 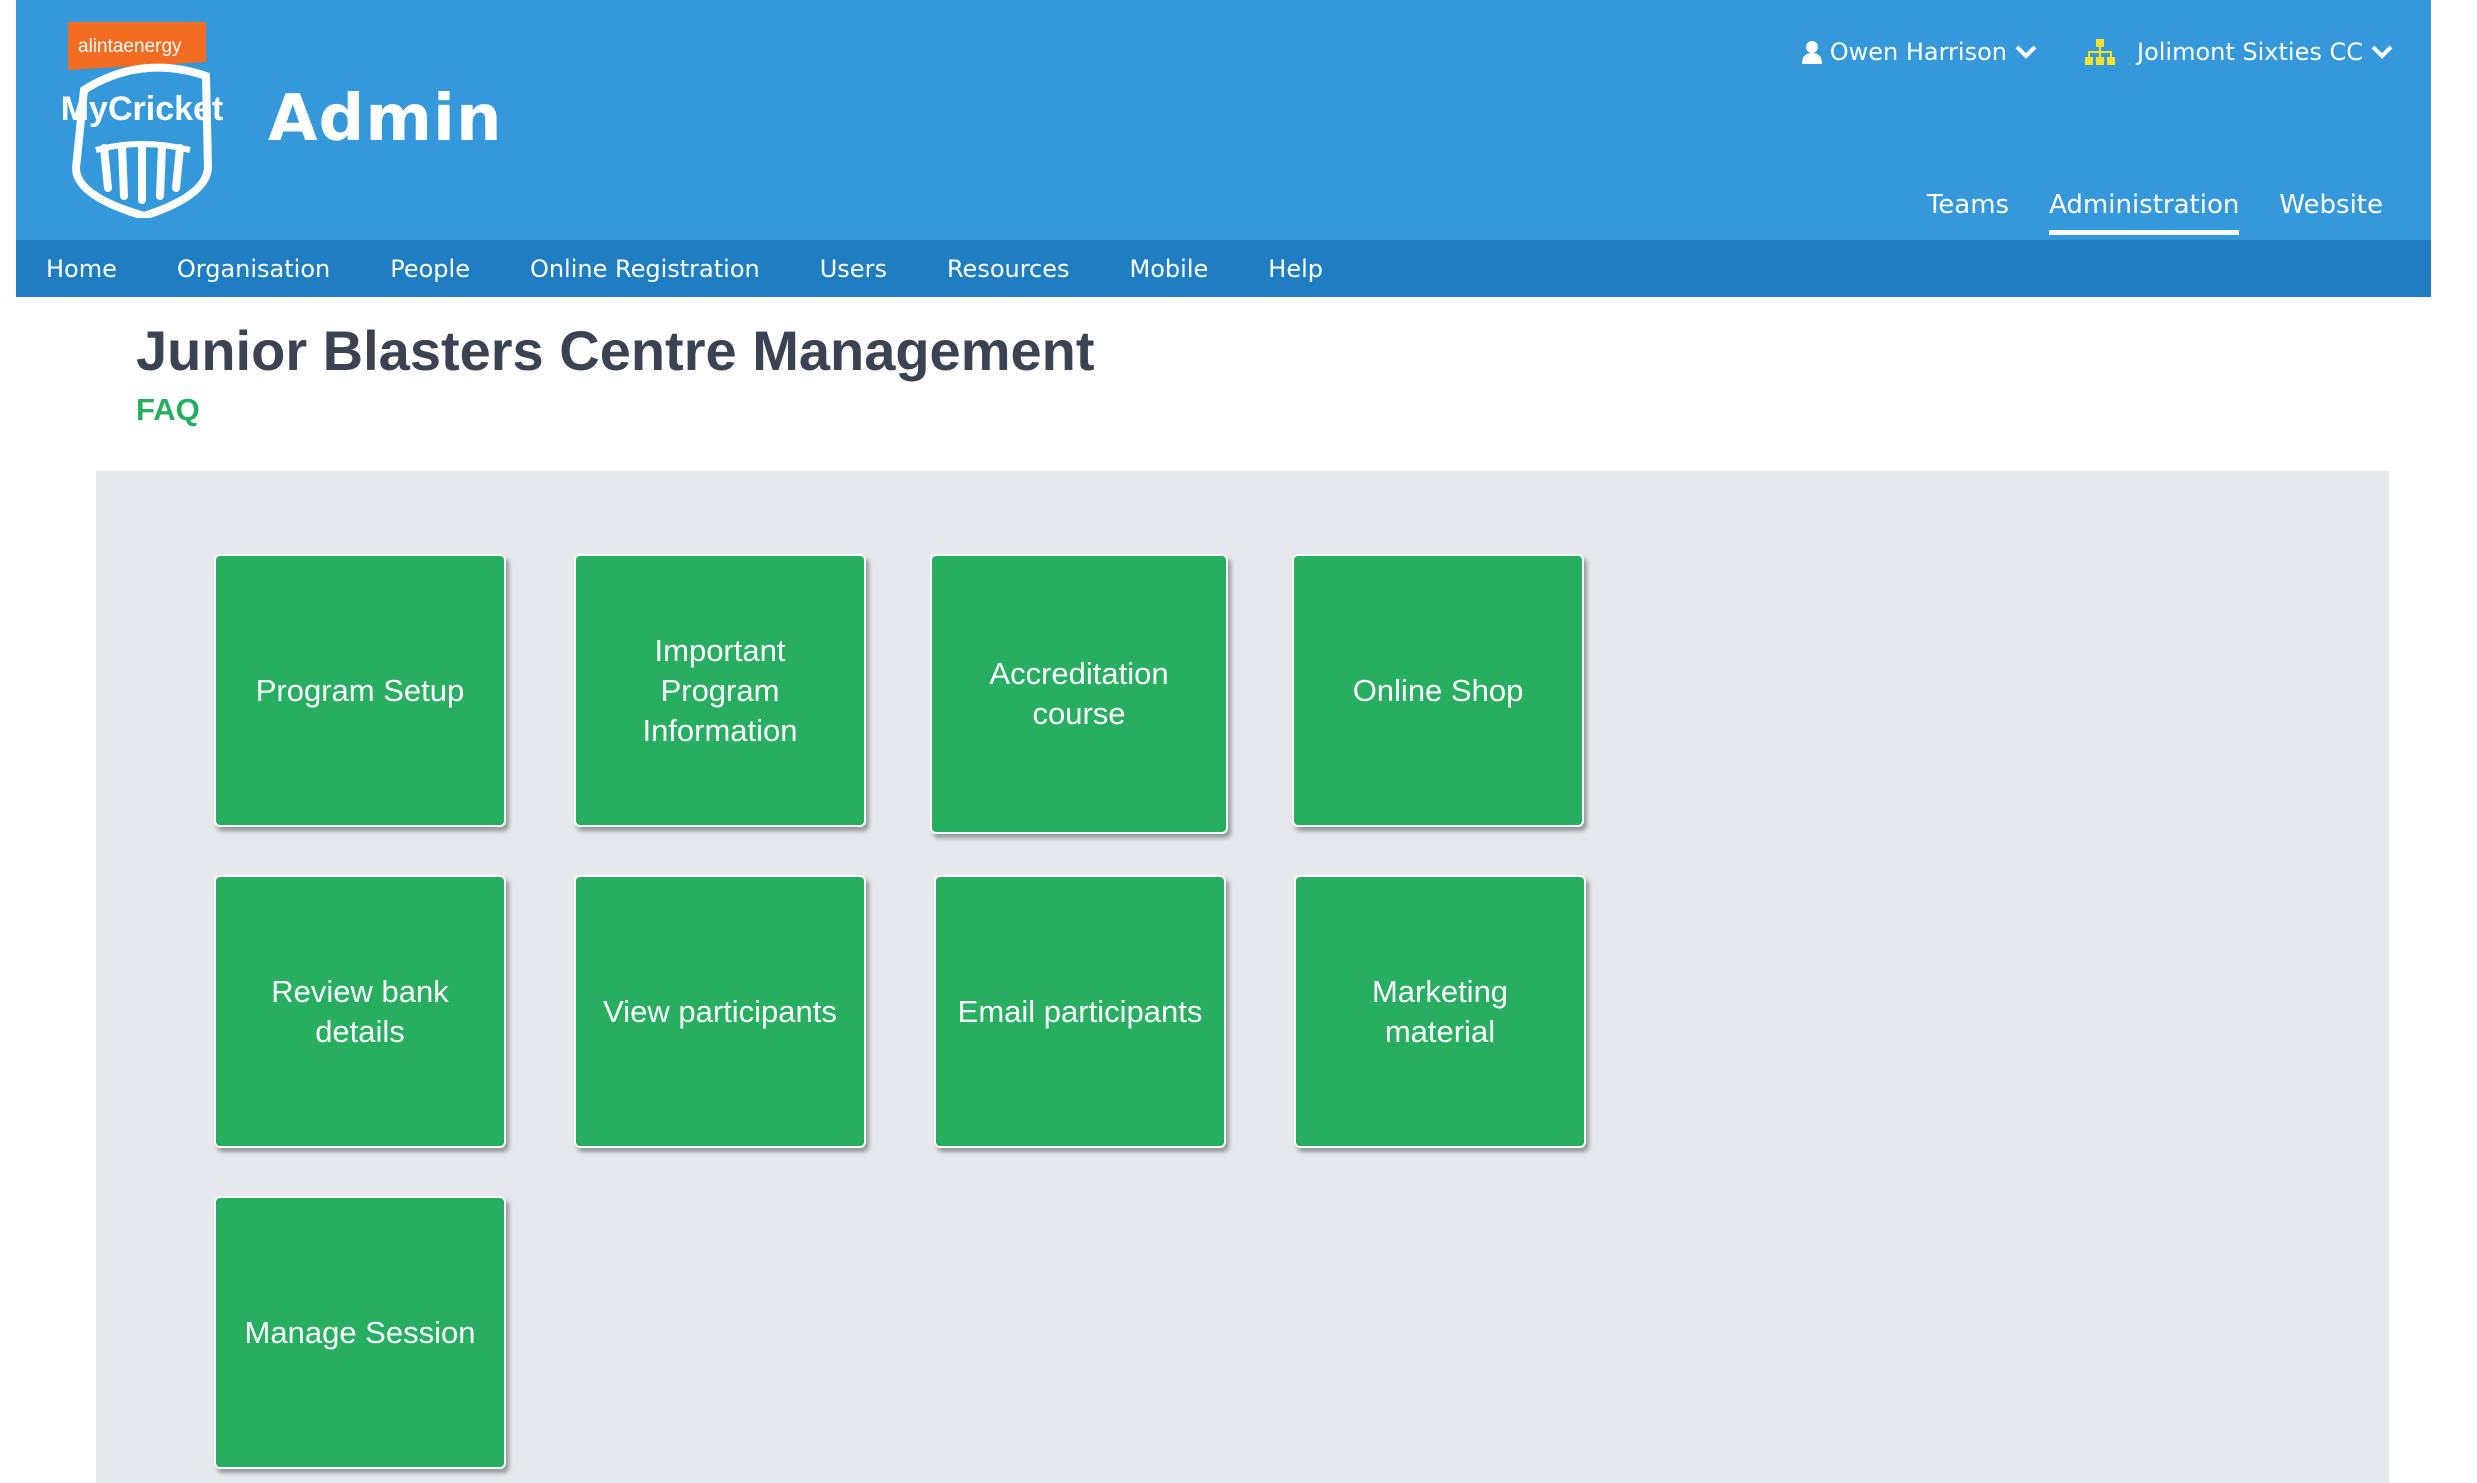 I want to click on nav-resources: Resources, so click(x=1008, y=269).